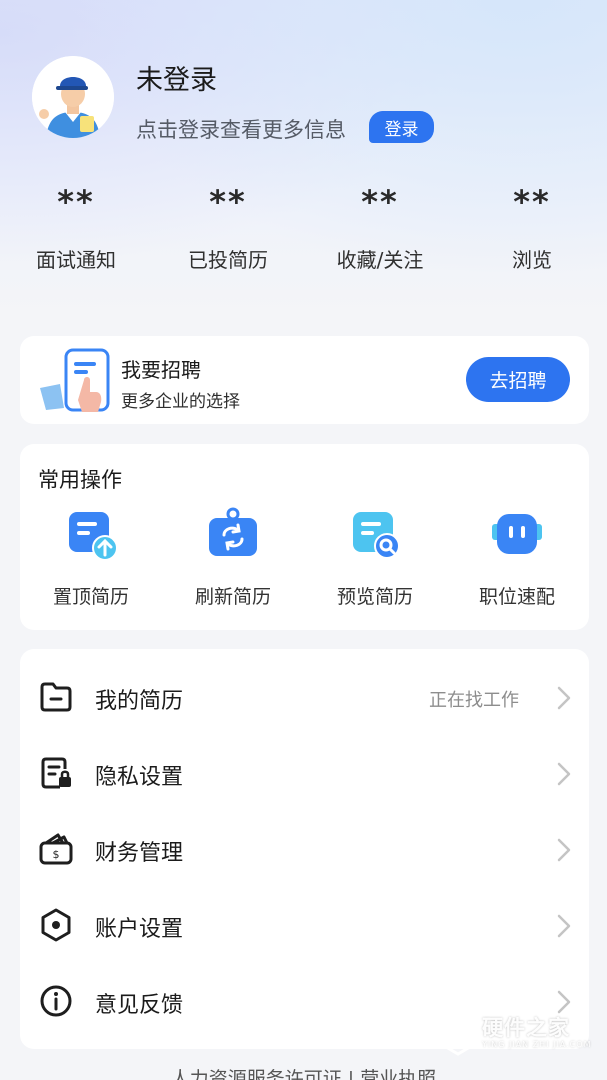 This screenshot has height=1080, width=607. Describe the element at coordinates (532, 260) in the screenshot. I see `stat-label: 浏览` at that location.